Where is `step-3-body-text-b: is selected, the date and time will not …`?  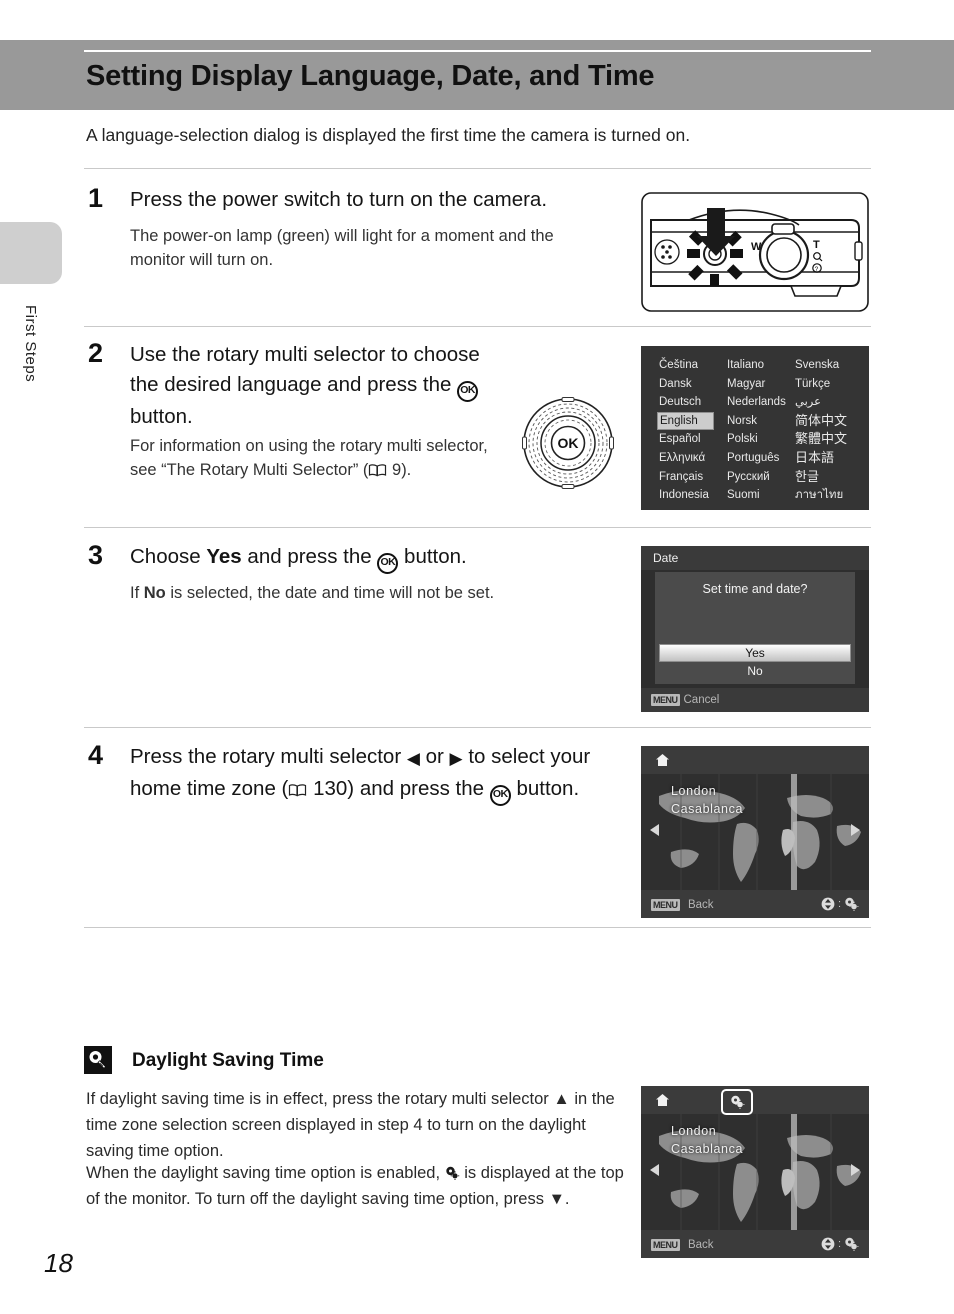
step-3-body-text-b: is selected, the date and time will not … is located at coordinates (330, 593).